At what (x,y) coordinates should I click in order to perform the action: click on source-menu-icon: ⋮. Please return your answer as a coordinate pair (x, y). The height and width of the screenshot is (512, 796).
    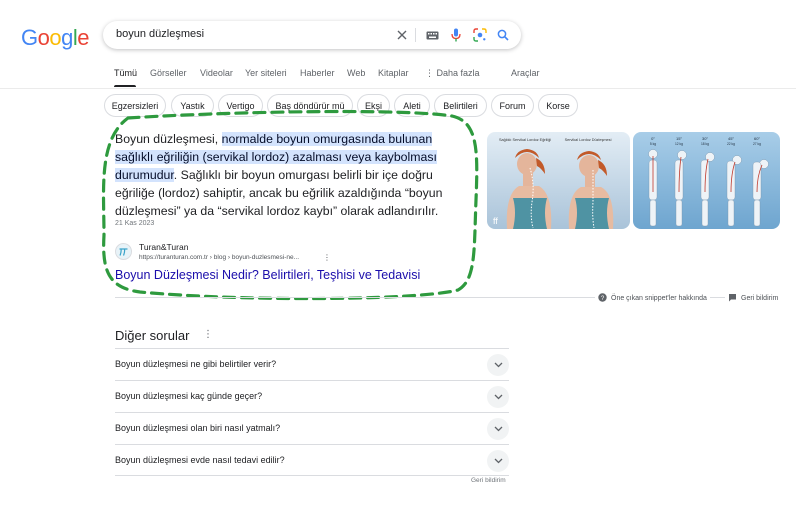
    Looking at the image, I should click on (327, 257).